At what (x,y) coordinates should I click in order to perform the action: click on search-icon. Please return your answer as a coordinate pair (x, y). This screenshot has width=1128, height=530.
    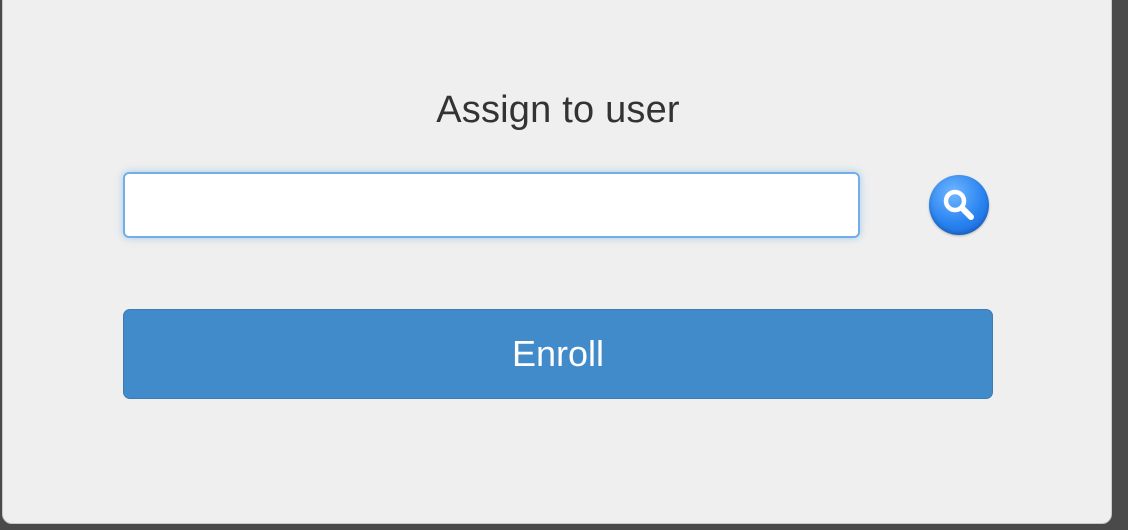
    Looking at the image, I should click on (958, 204).